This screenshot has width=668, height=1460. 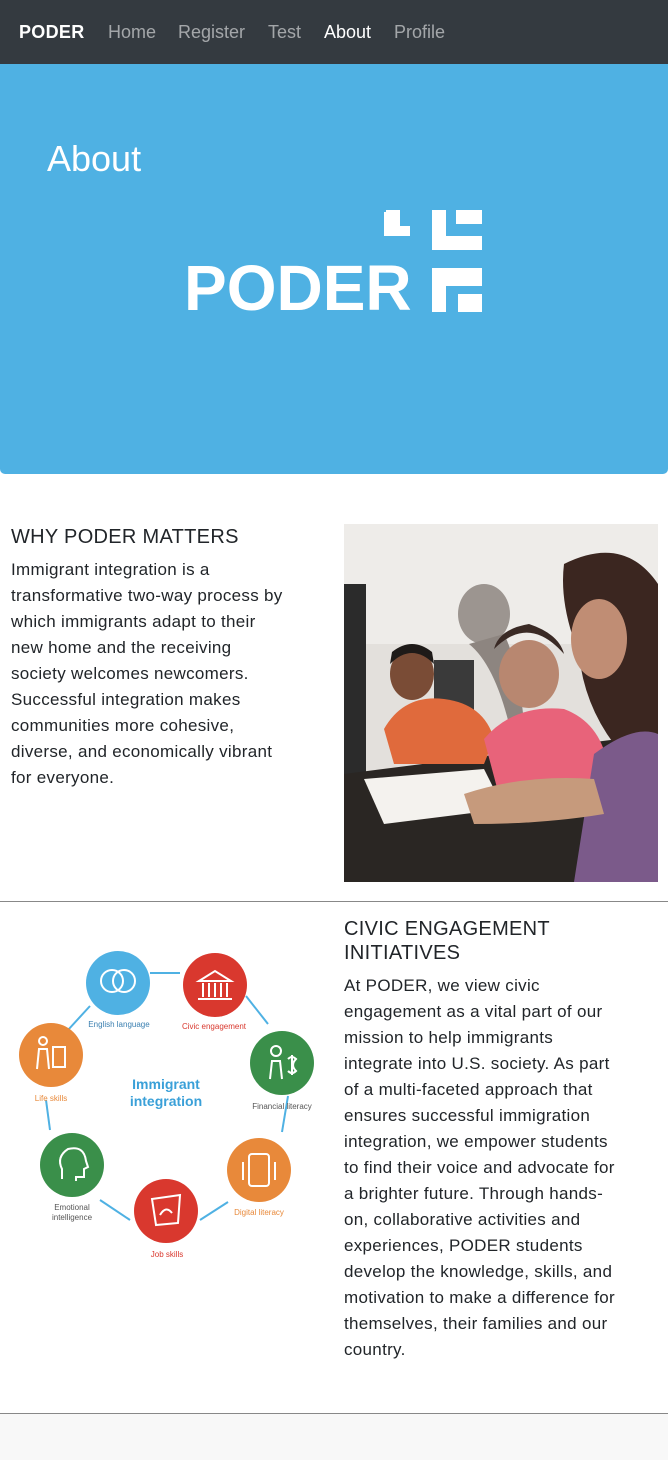 I want to click on node-label: Digital literacy, so click(x=259, y=1212).